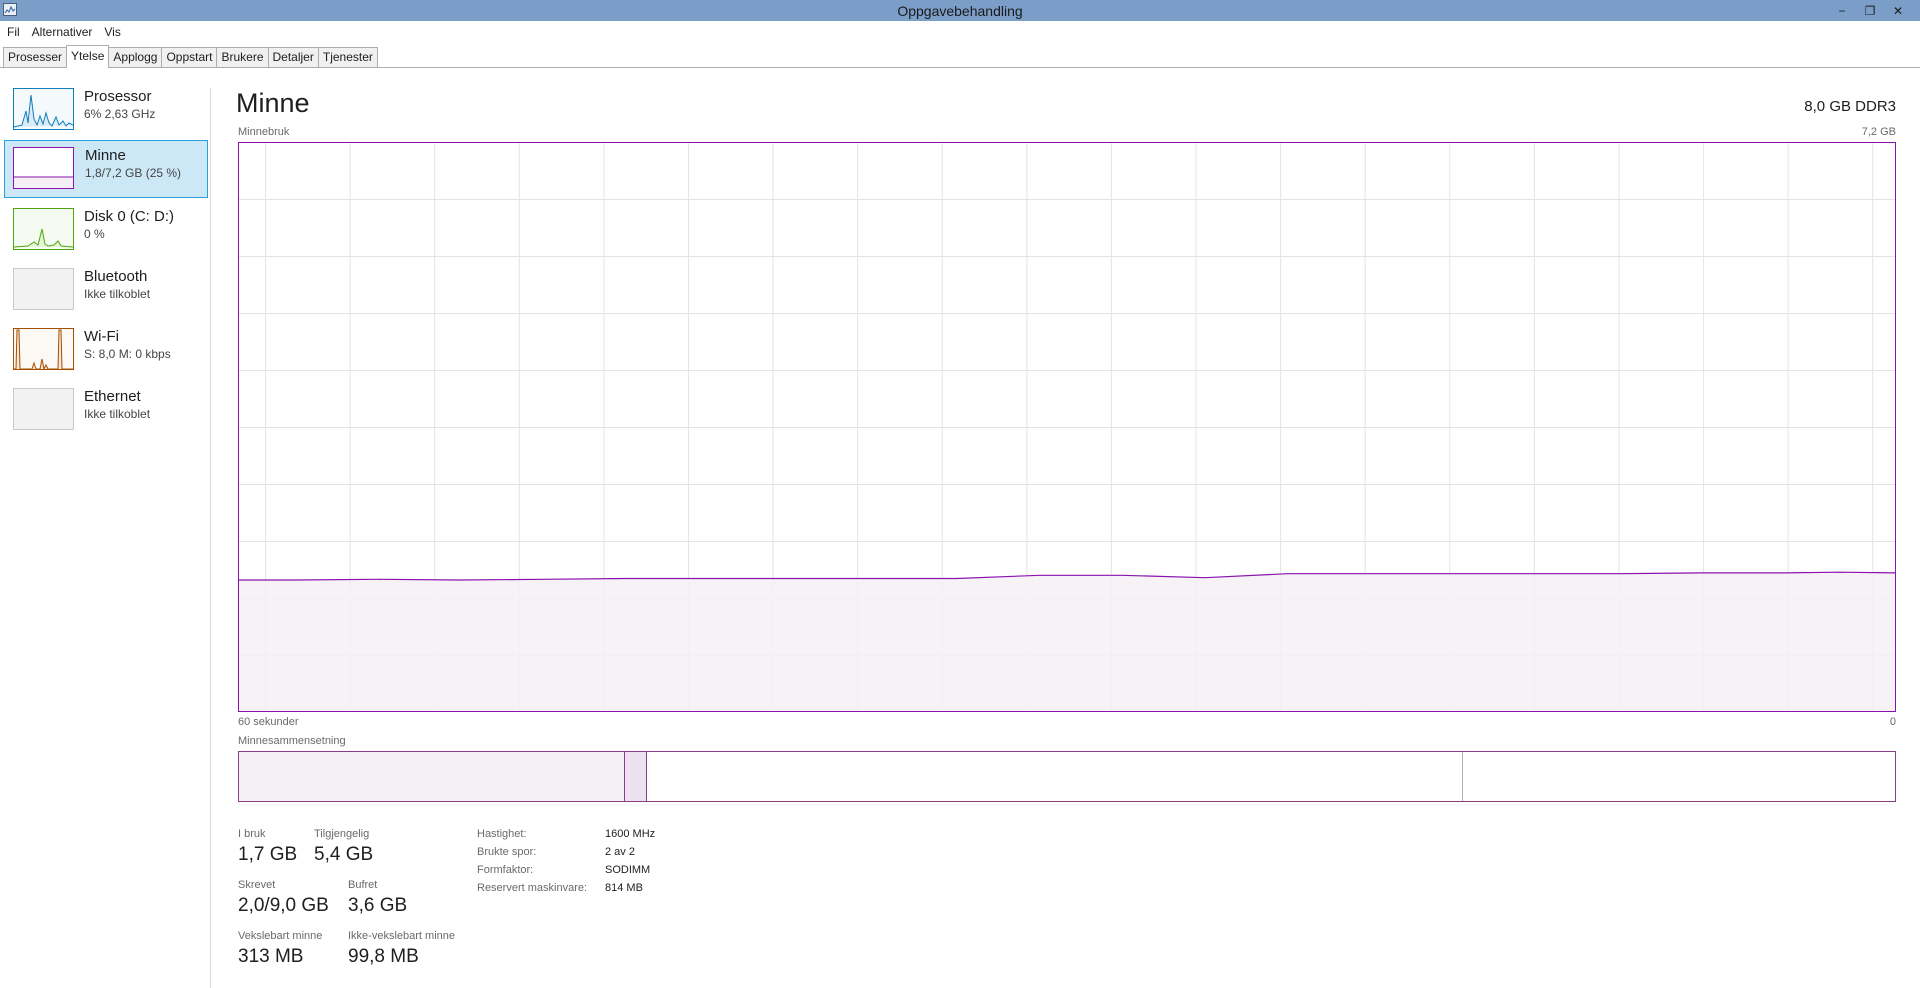 The image size is (1920, 988). I want to click on maximize-button: ❐, so click(1870, 10).